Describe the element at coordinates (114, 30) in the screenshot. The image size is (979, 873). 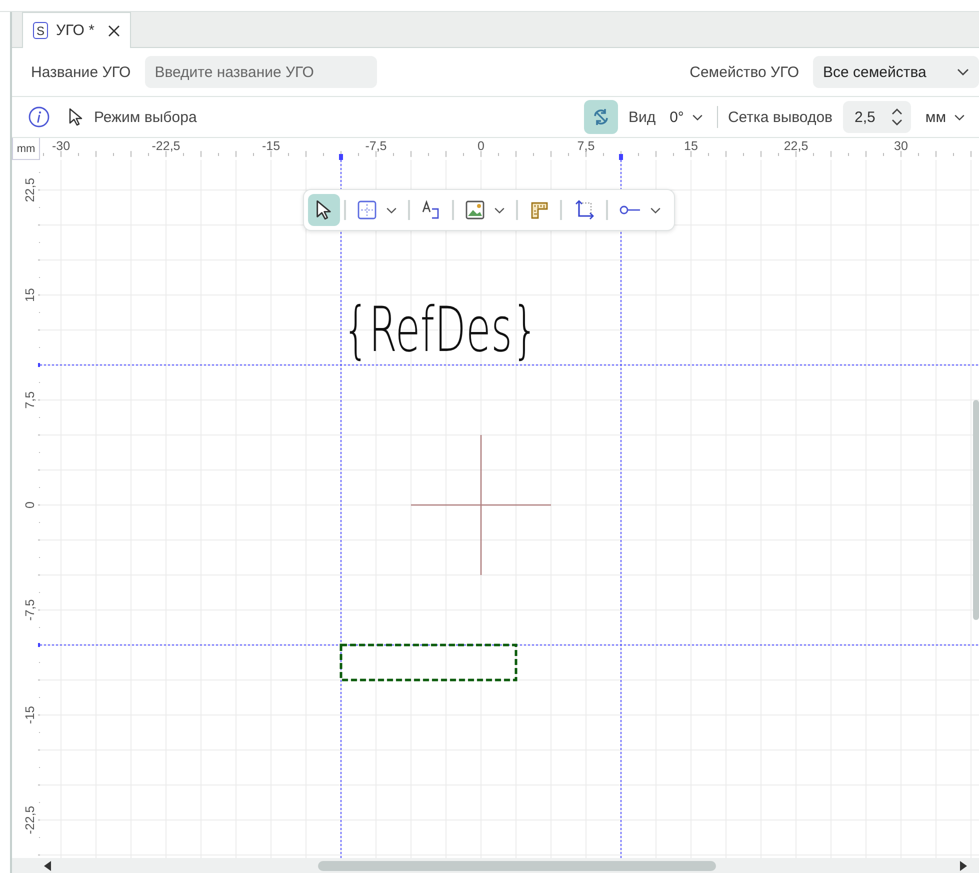
I see `close-icon` at that location.